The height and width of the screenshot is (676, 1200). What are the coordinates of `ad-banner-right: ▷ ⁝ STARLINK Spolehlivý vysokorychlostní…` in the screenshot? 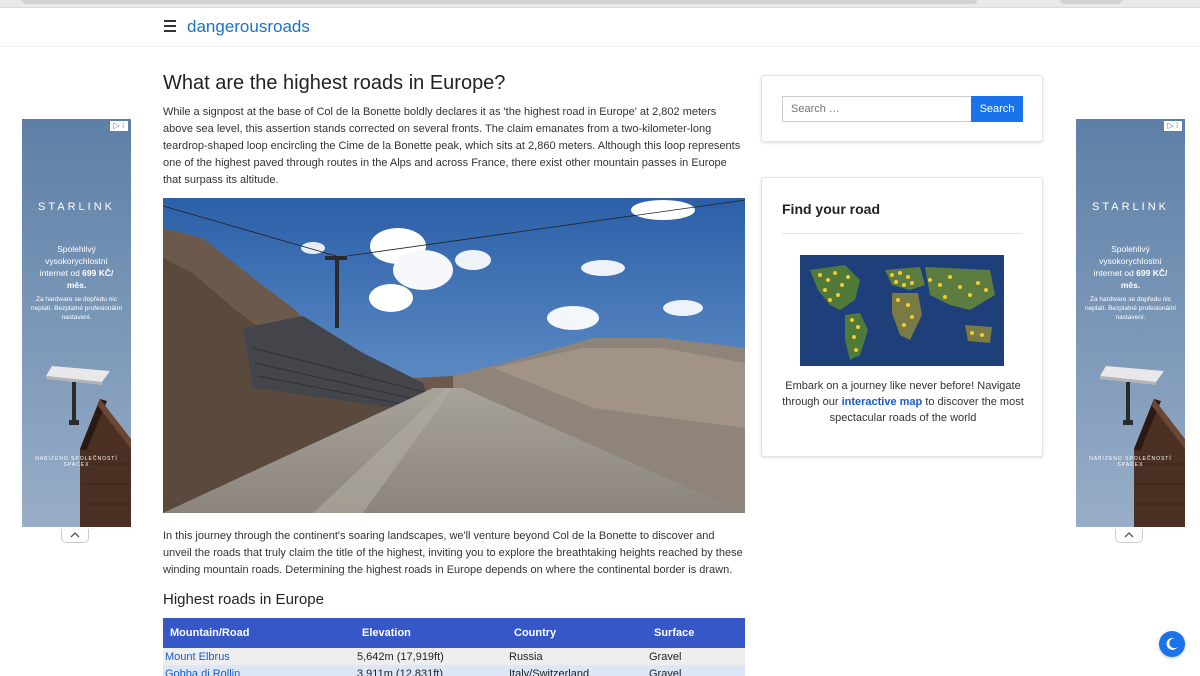 It's located at (1130, 323).